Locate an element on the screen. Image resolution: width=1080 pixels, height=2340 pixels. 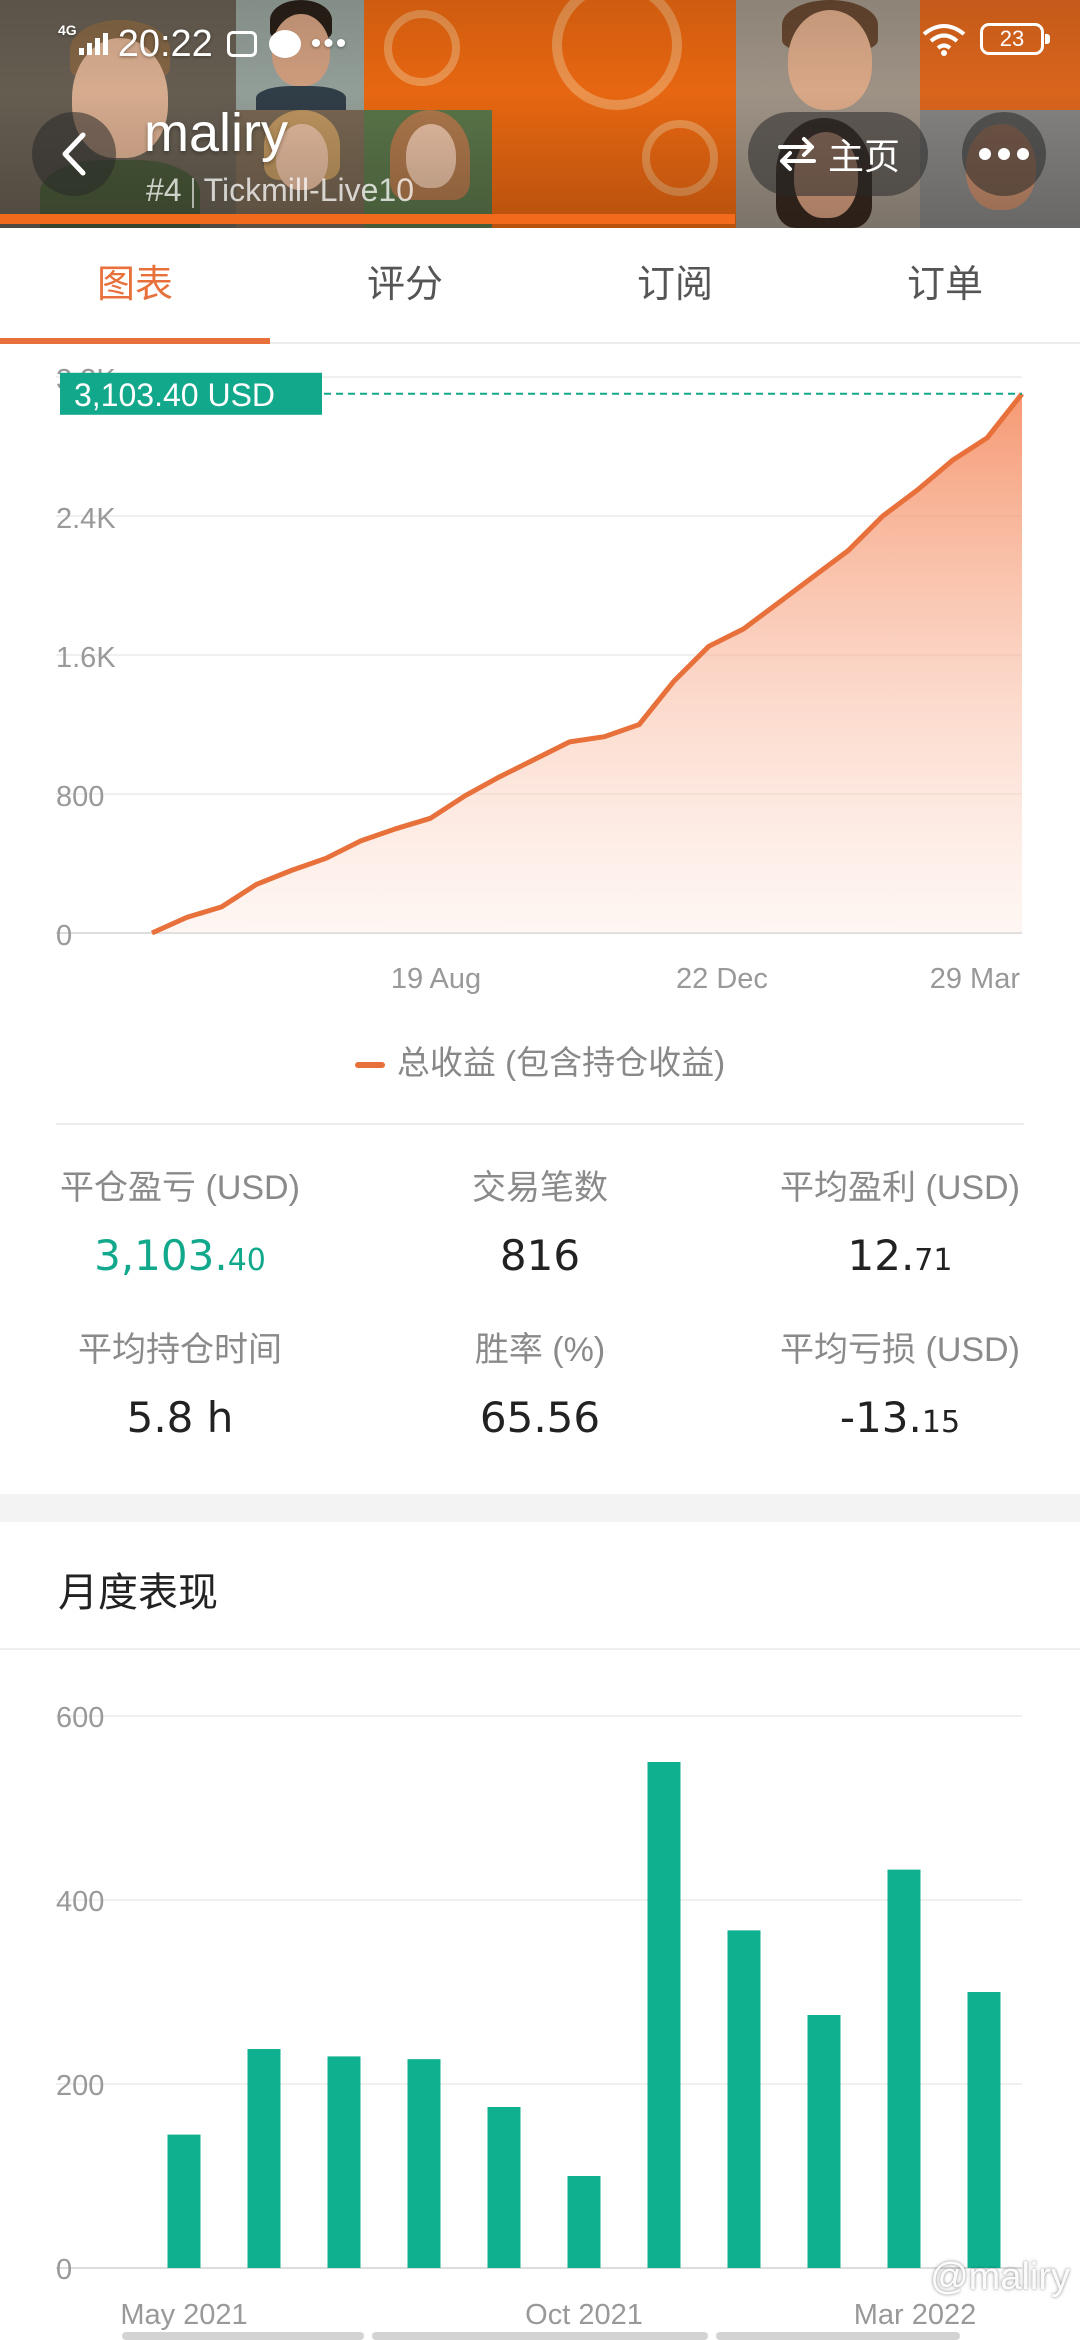
stat-value-main: 5.8 h is located at coordinates (180, 1417).